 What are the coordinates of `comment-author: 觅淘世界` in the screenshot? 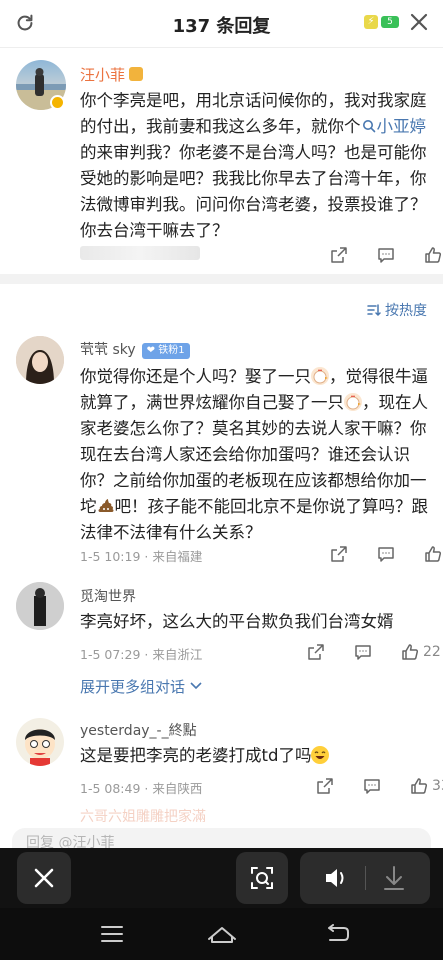 It's located at (108, 596).